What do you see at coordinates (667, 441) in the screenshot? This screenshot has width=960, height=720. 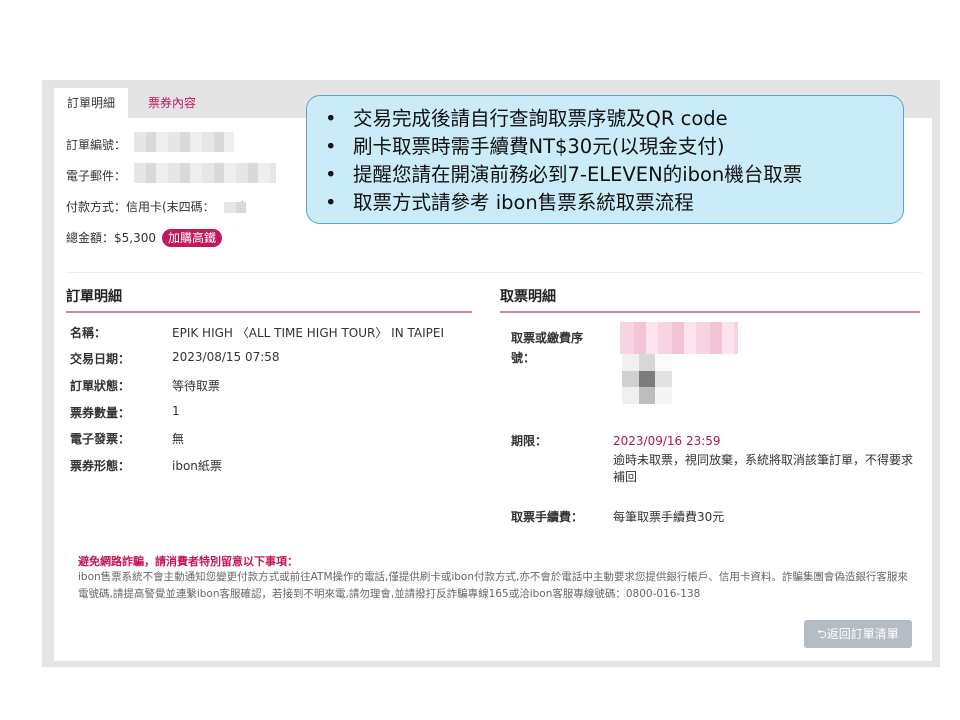 I see `deadline-value: 2023/09/16 23:59` at bounding box center [667, 441].